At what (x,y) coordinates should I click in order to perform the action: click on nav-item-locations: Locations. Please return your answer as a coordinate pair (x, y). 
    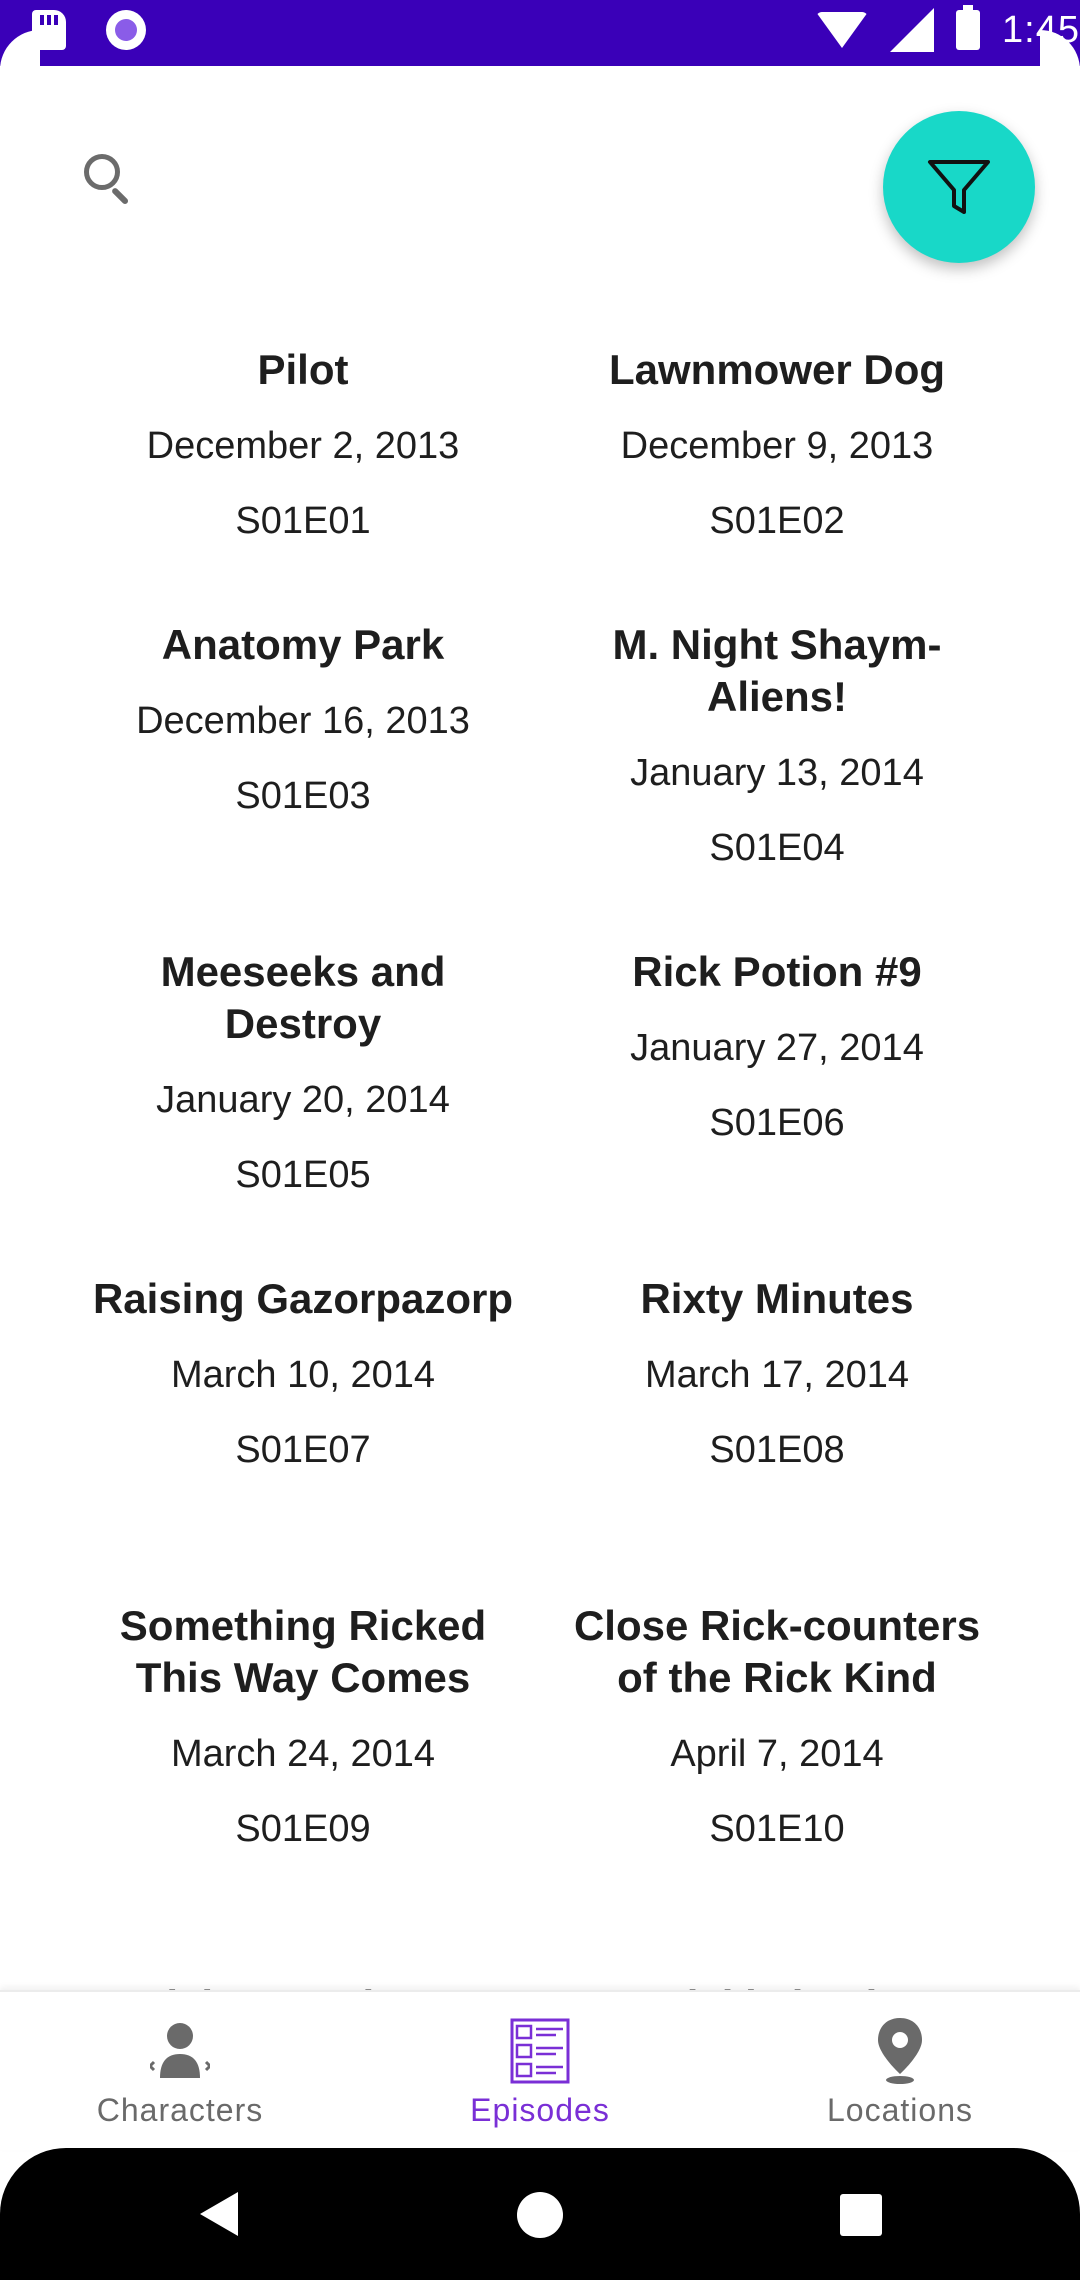
    Looking at the image, I should click on (900, 2071).